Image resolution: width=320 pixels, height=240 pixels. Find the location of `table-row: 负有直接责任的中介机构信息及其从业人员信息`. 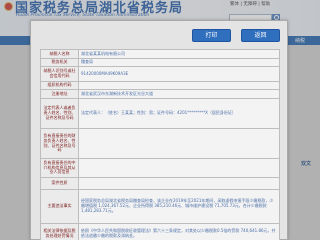

table-row: 负有直接责任的中介机构信息及其从业人员信息 is located at coordinates (160, 168).